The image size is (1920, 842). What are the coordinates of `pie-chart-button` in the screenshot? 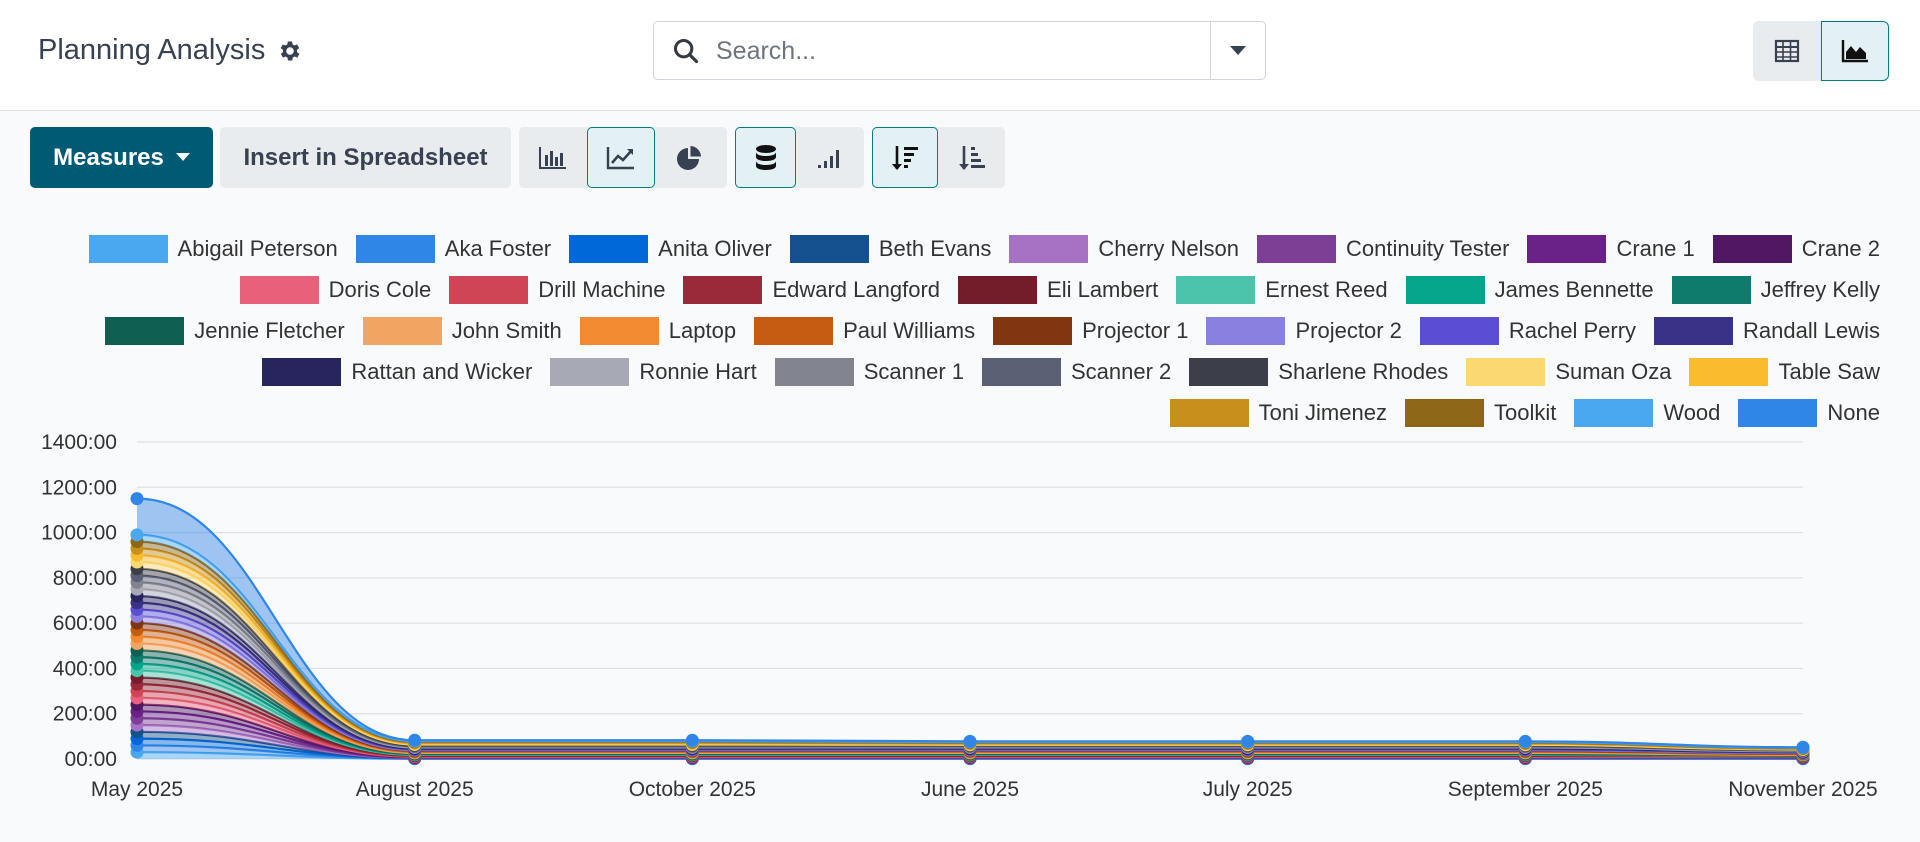 It's located at (689, 157).